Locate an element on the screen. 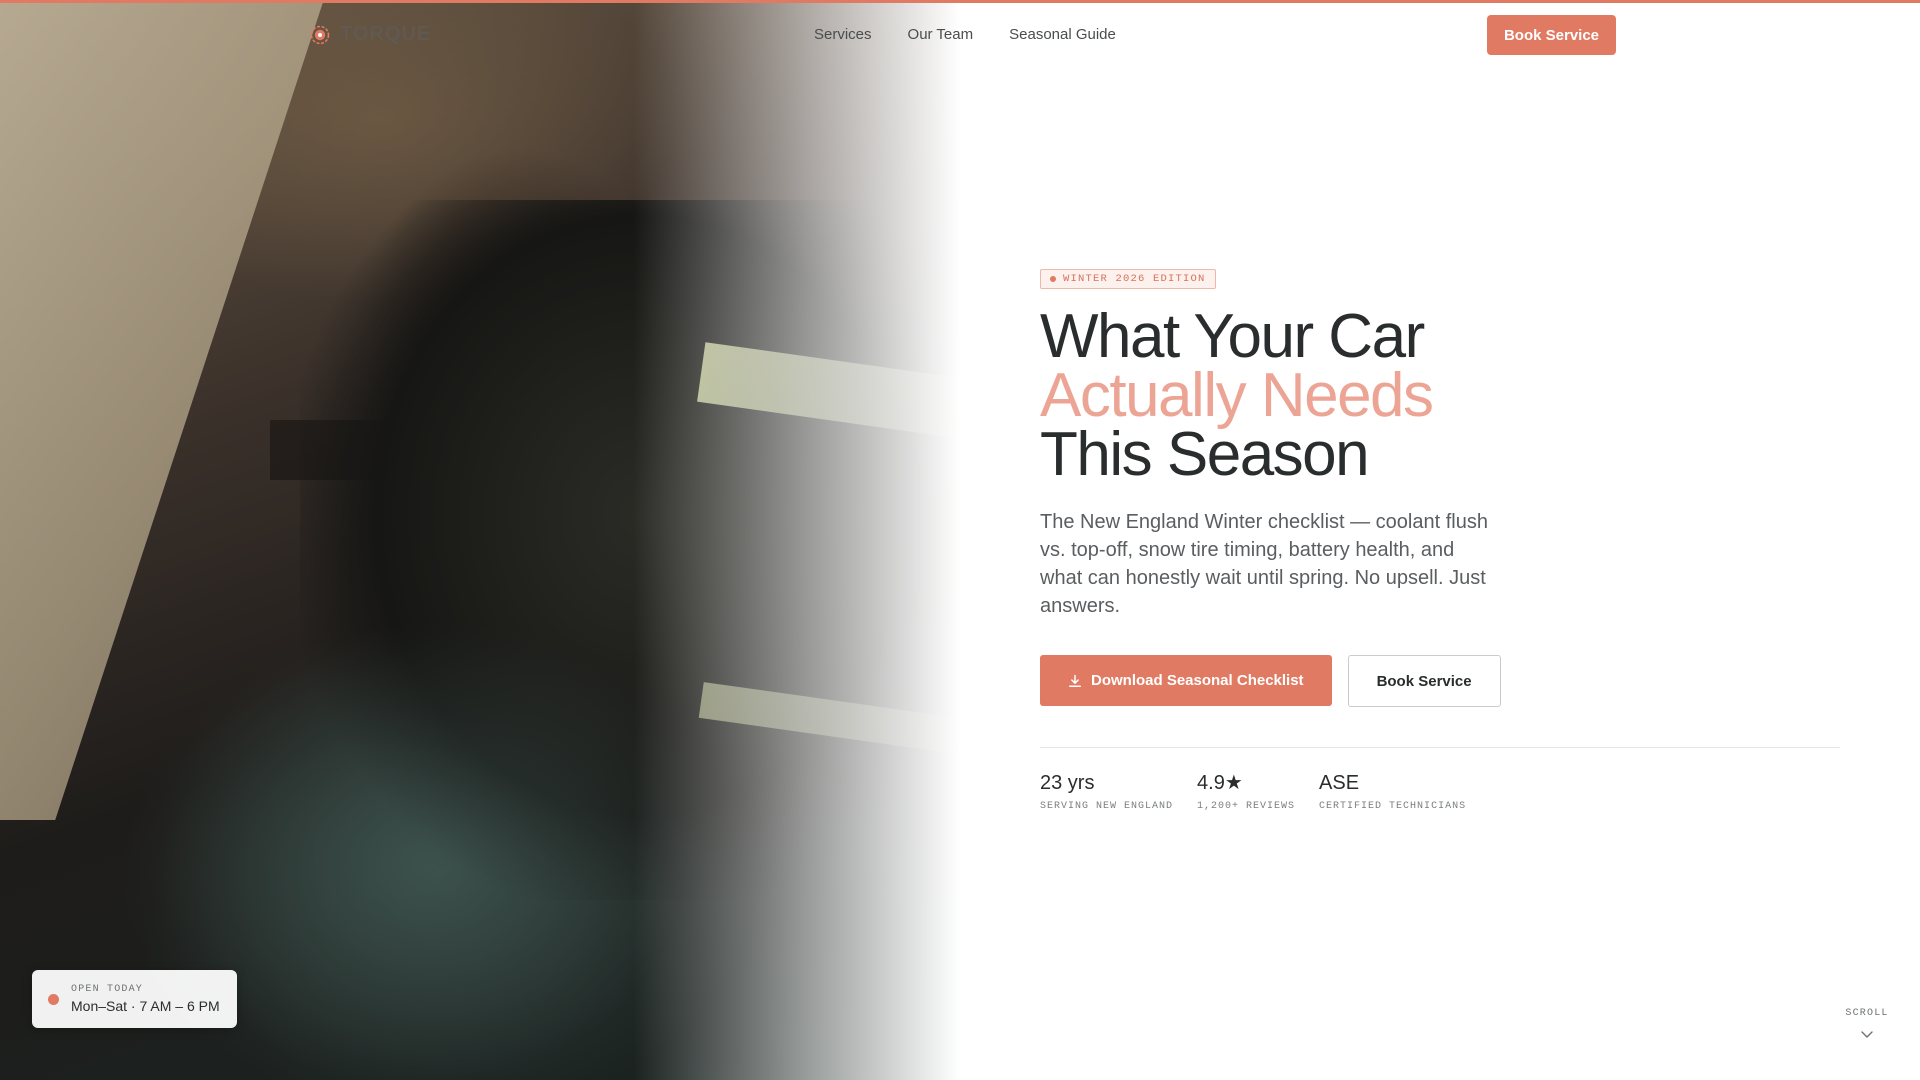 Image resolution: width=1920 pixels, height=1080 pixels. open-today-label: OPEN TODAY is located at coordinates (107, 989).